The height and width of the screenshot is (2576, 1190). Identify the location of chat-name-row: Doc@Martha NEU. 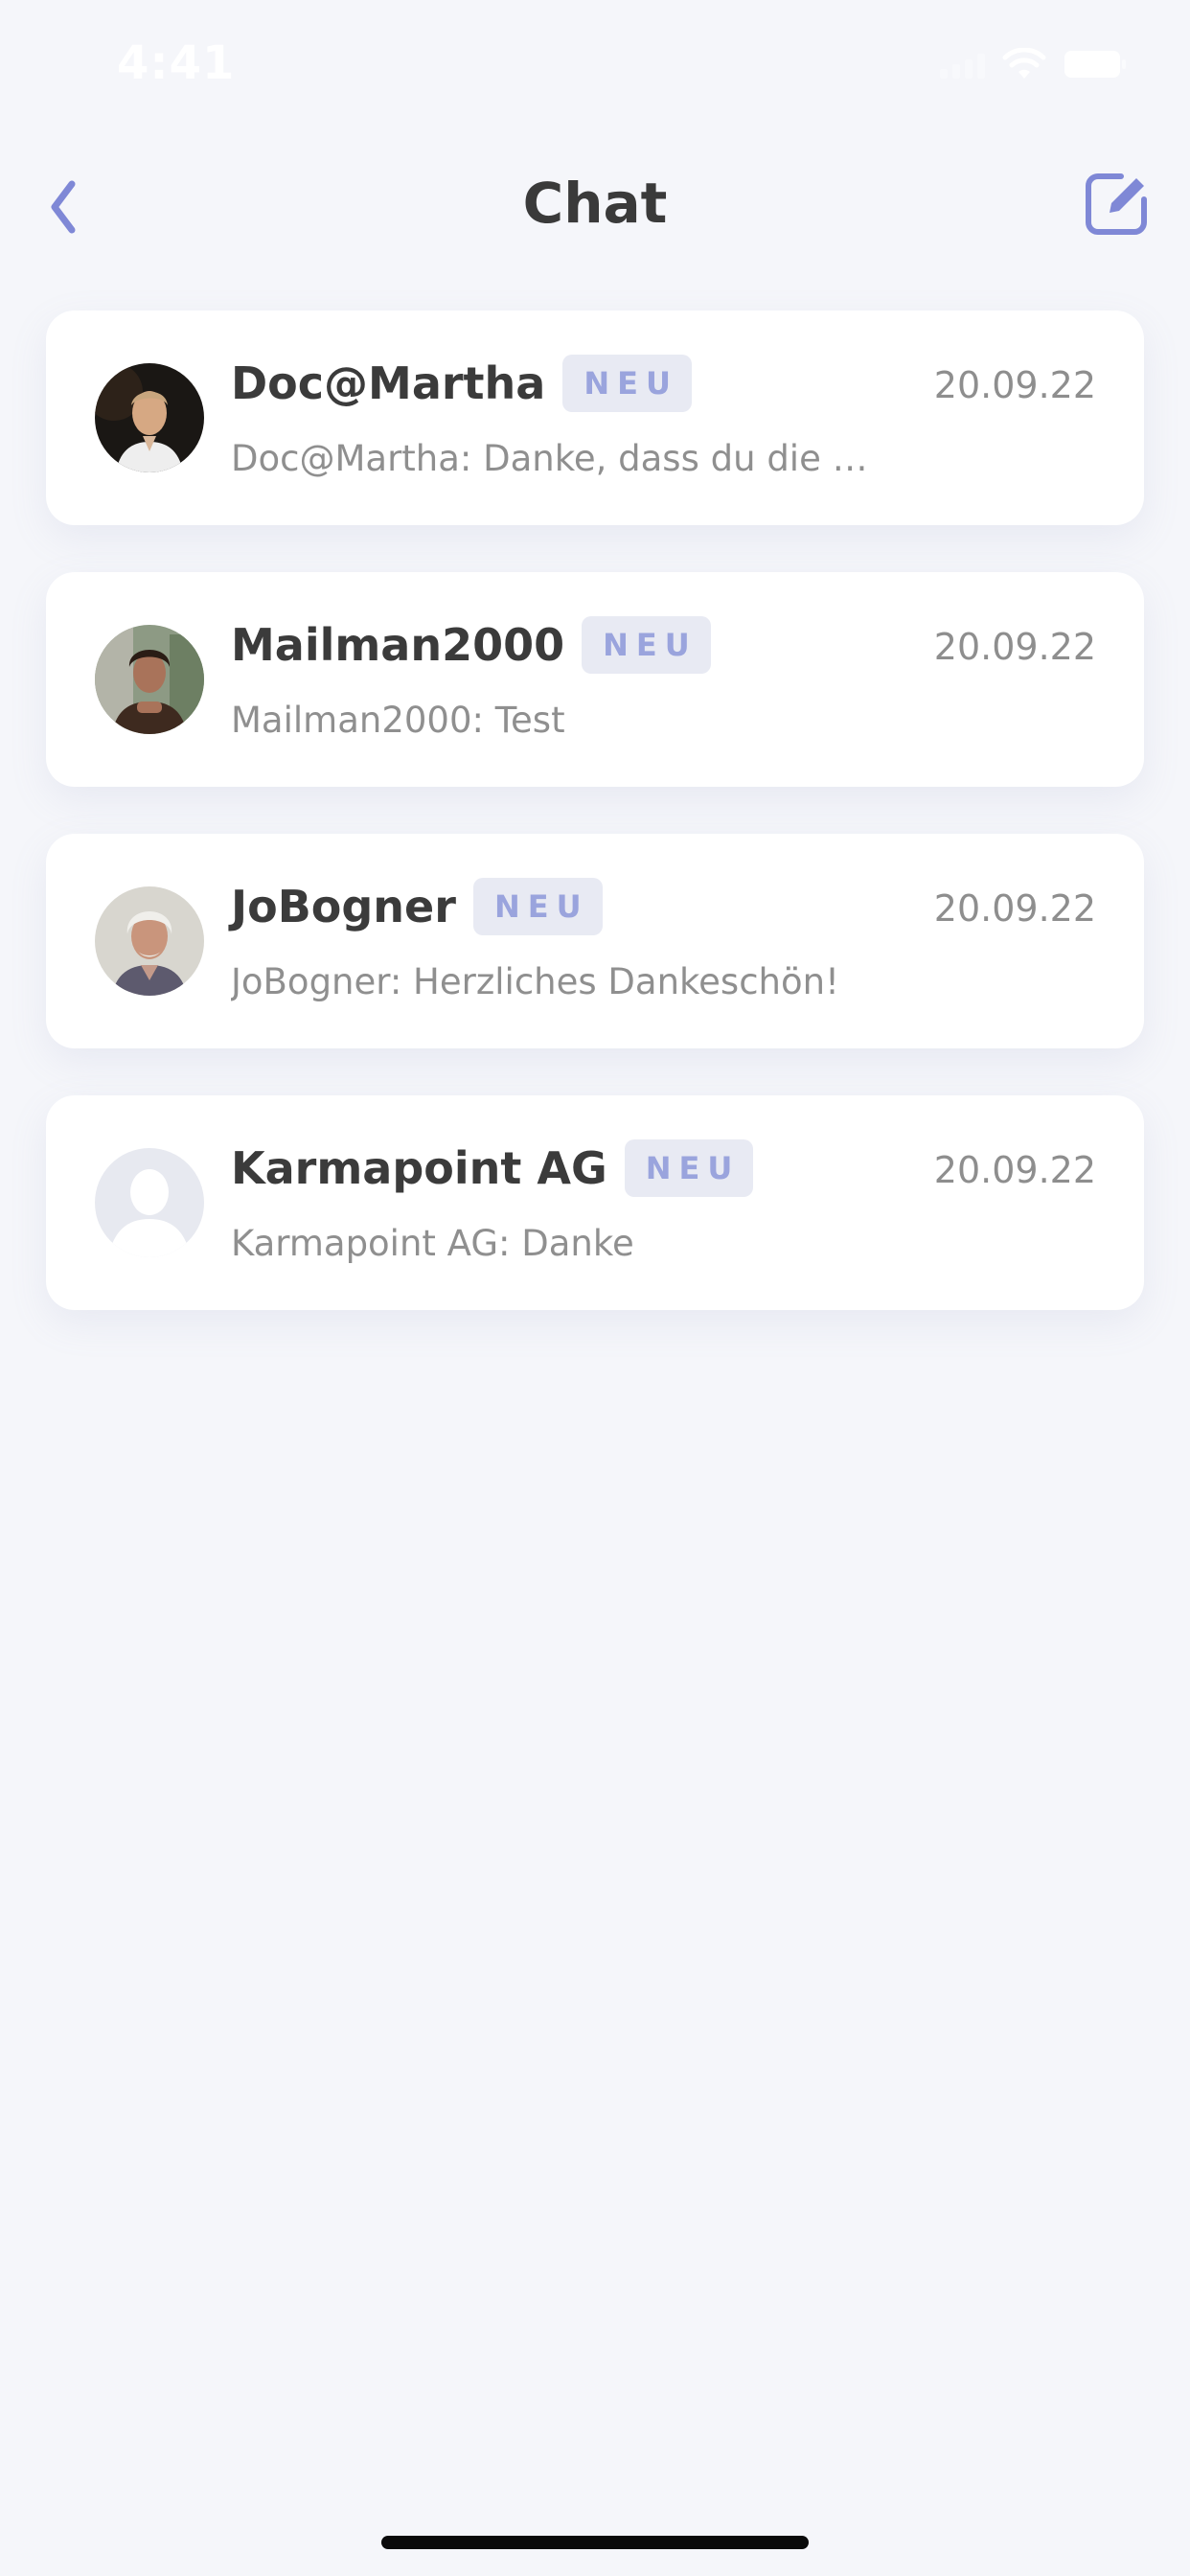
(461, 383).